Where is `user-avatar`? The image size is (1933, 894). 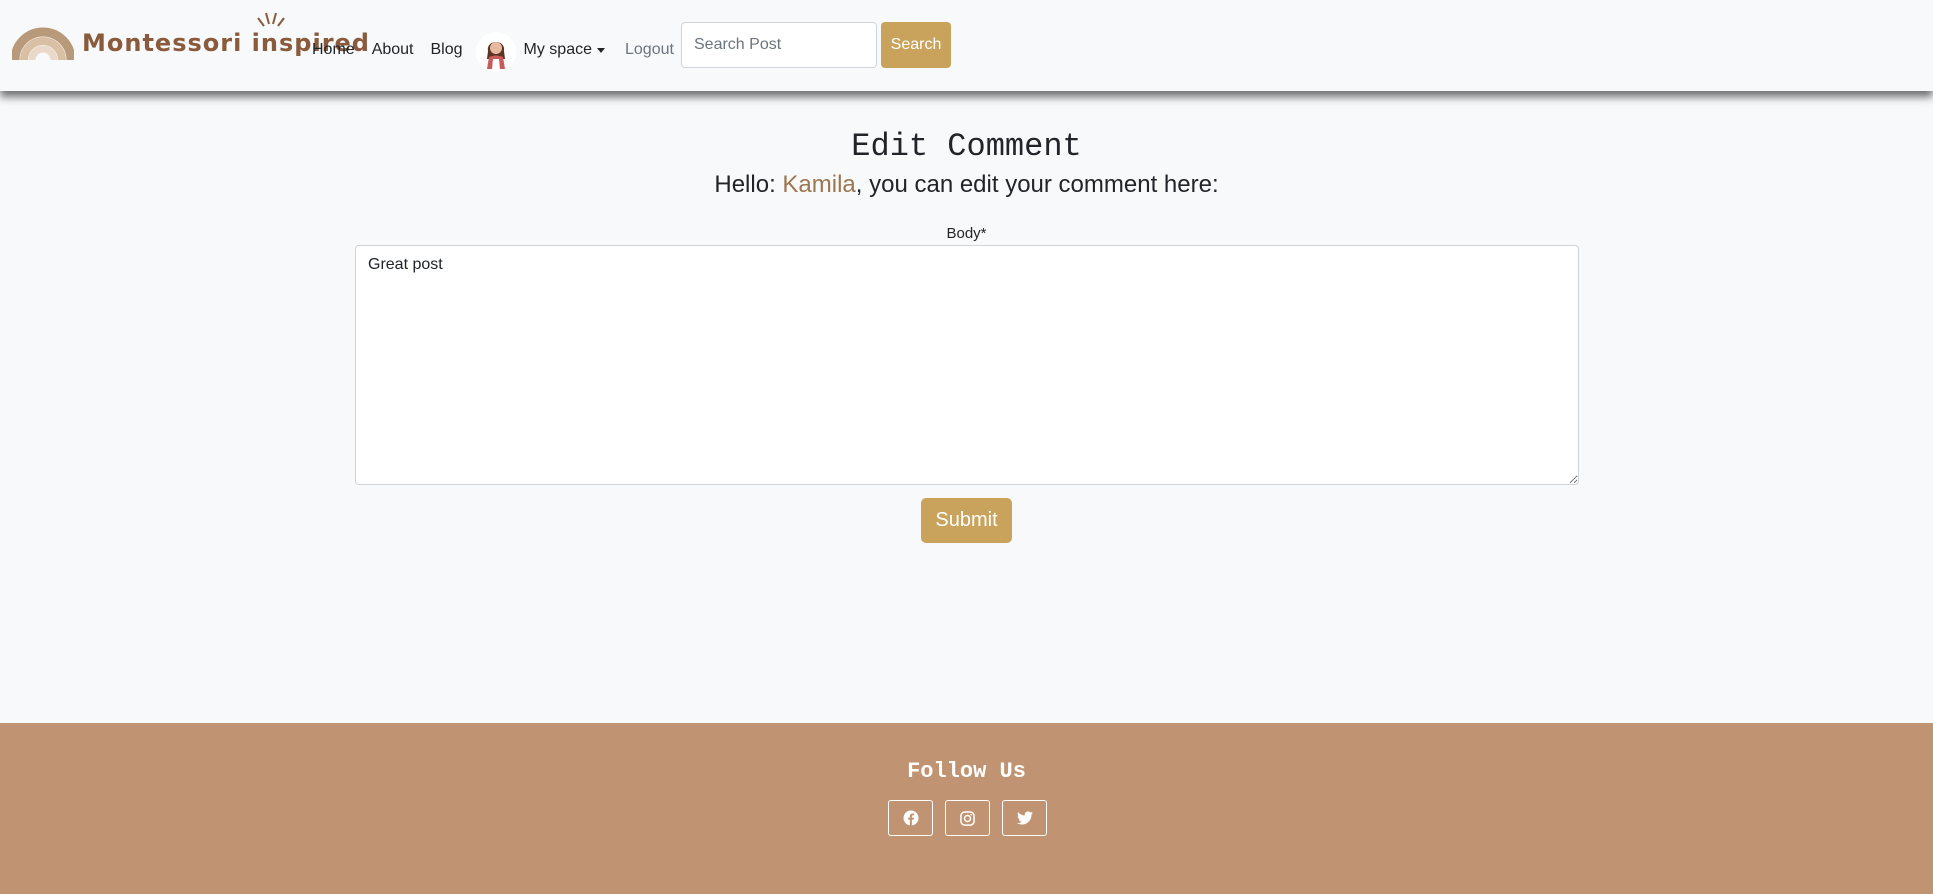 user-avatar is located at coordinates (495, 52).